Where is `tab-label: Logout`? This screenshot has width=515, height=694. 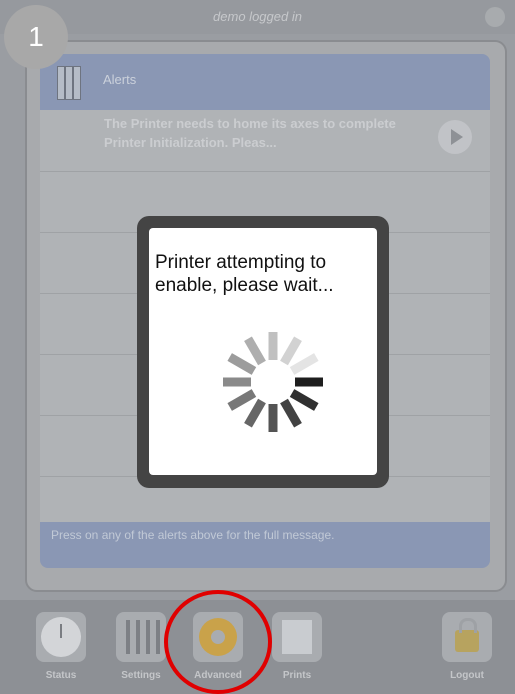 tab-label: Logout is located at coordinates (467, 675).